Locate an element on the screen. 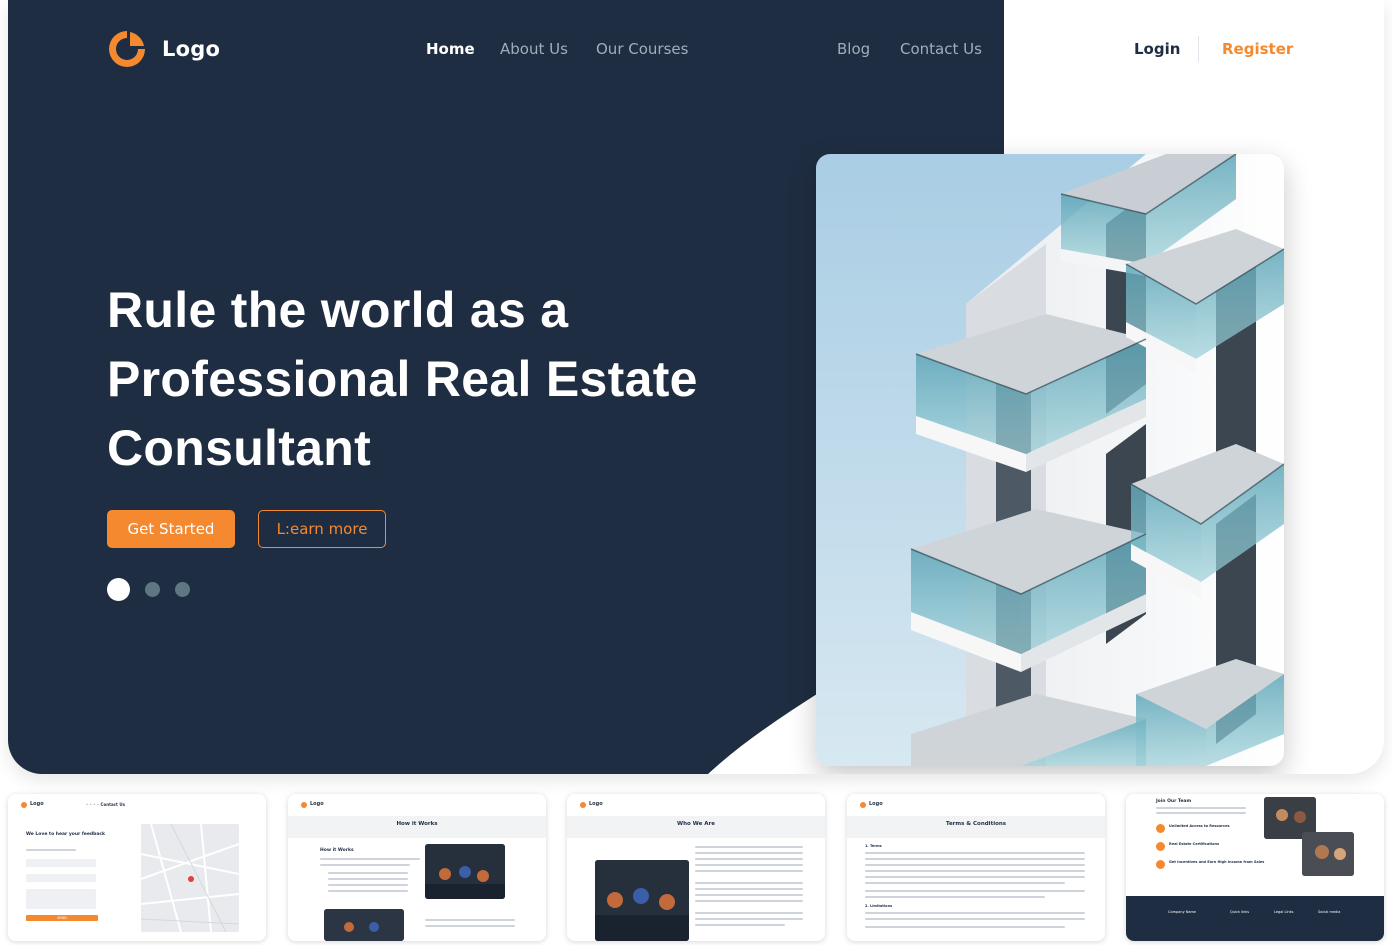 This screenshot has width=1392, height=945. thumb-header: Logo is located at coordinates (417, 805).